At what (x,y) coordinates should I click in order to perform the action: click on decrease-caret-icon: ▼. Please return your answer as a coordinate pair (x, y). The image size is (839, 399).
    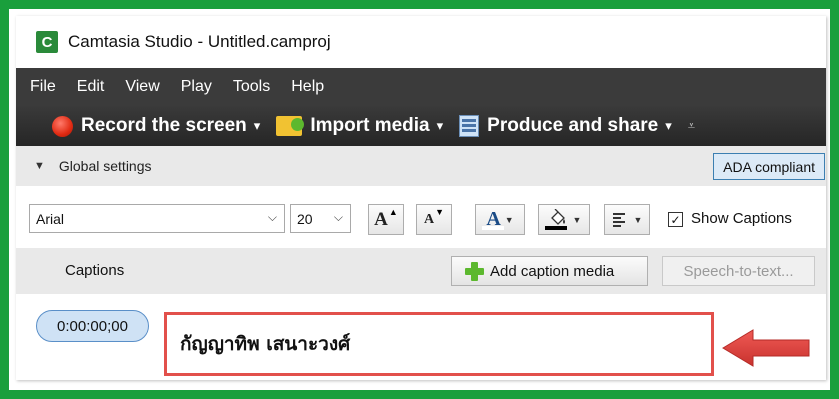
    Looking at the image, I should click on (440, 211).